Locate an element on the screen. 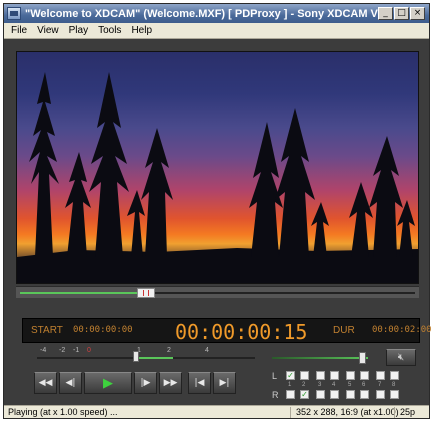 Image resolution: width=433 pixels, height=421 pixels. channel-number: 4 is located at coordinates (334, 385).